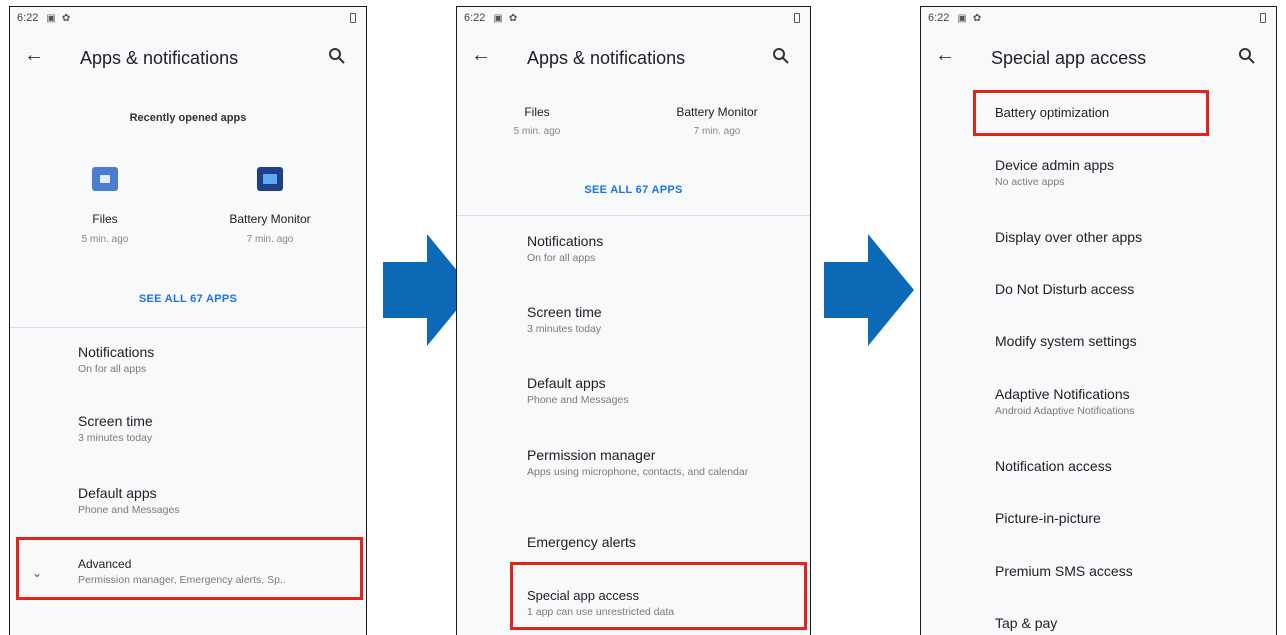 This screenshot has height=635, width=1286. I want to click on highlight-box-special-app-access, so click(658, 596).